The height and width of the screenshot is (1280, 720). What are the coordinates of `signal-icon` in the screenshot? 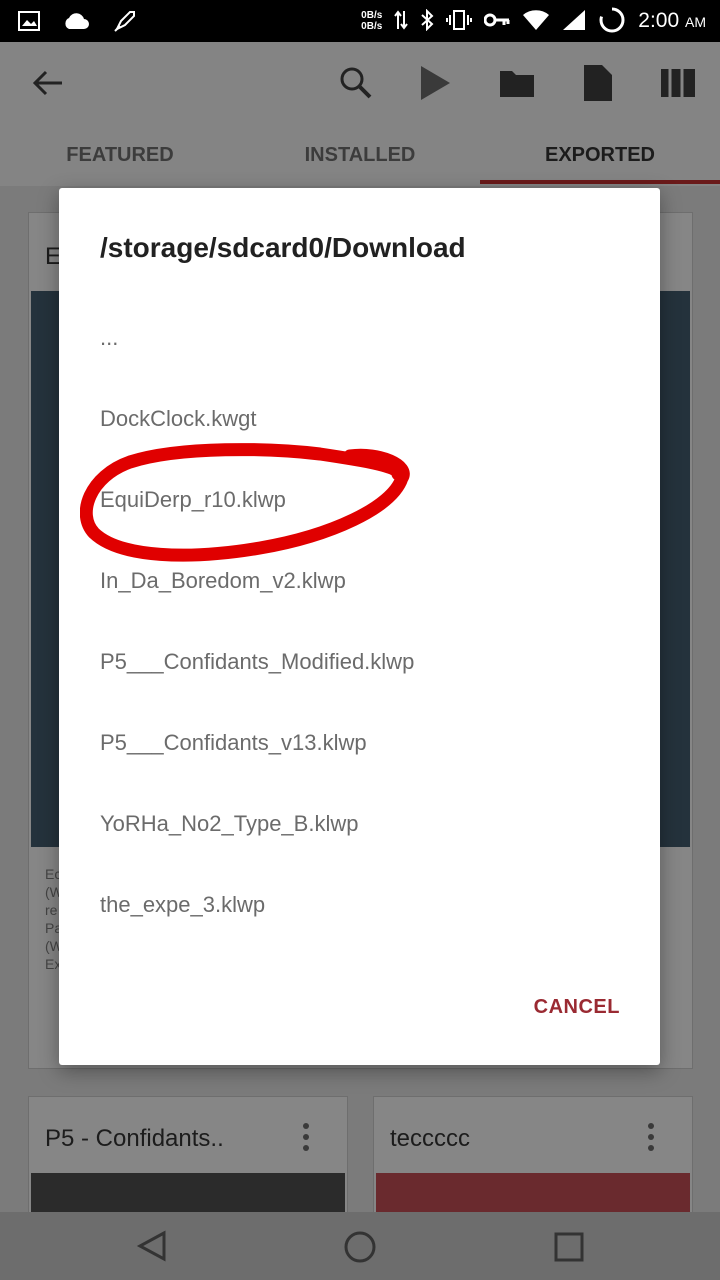 It's located at (574, 21).